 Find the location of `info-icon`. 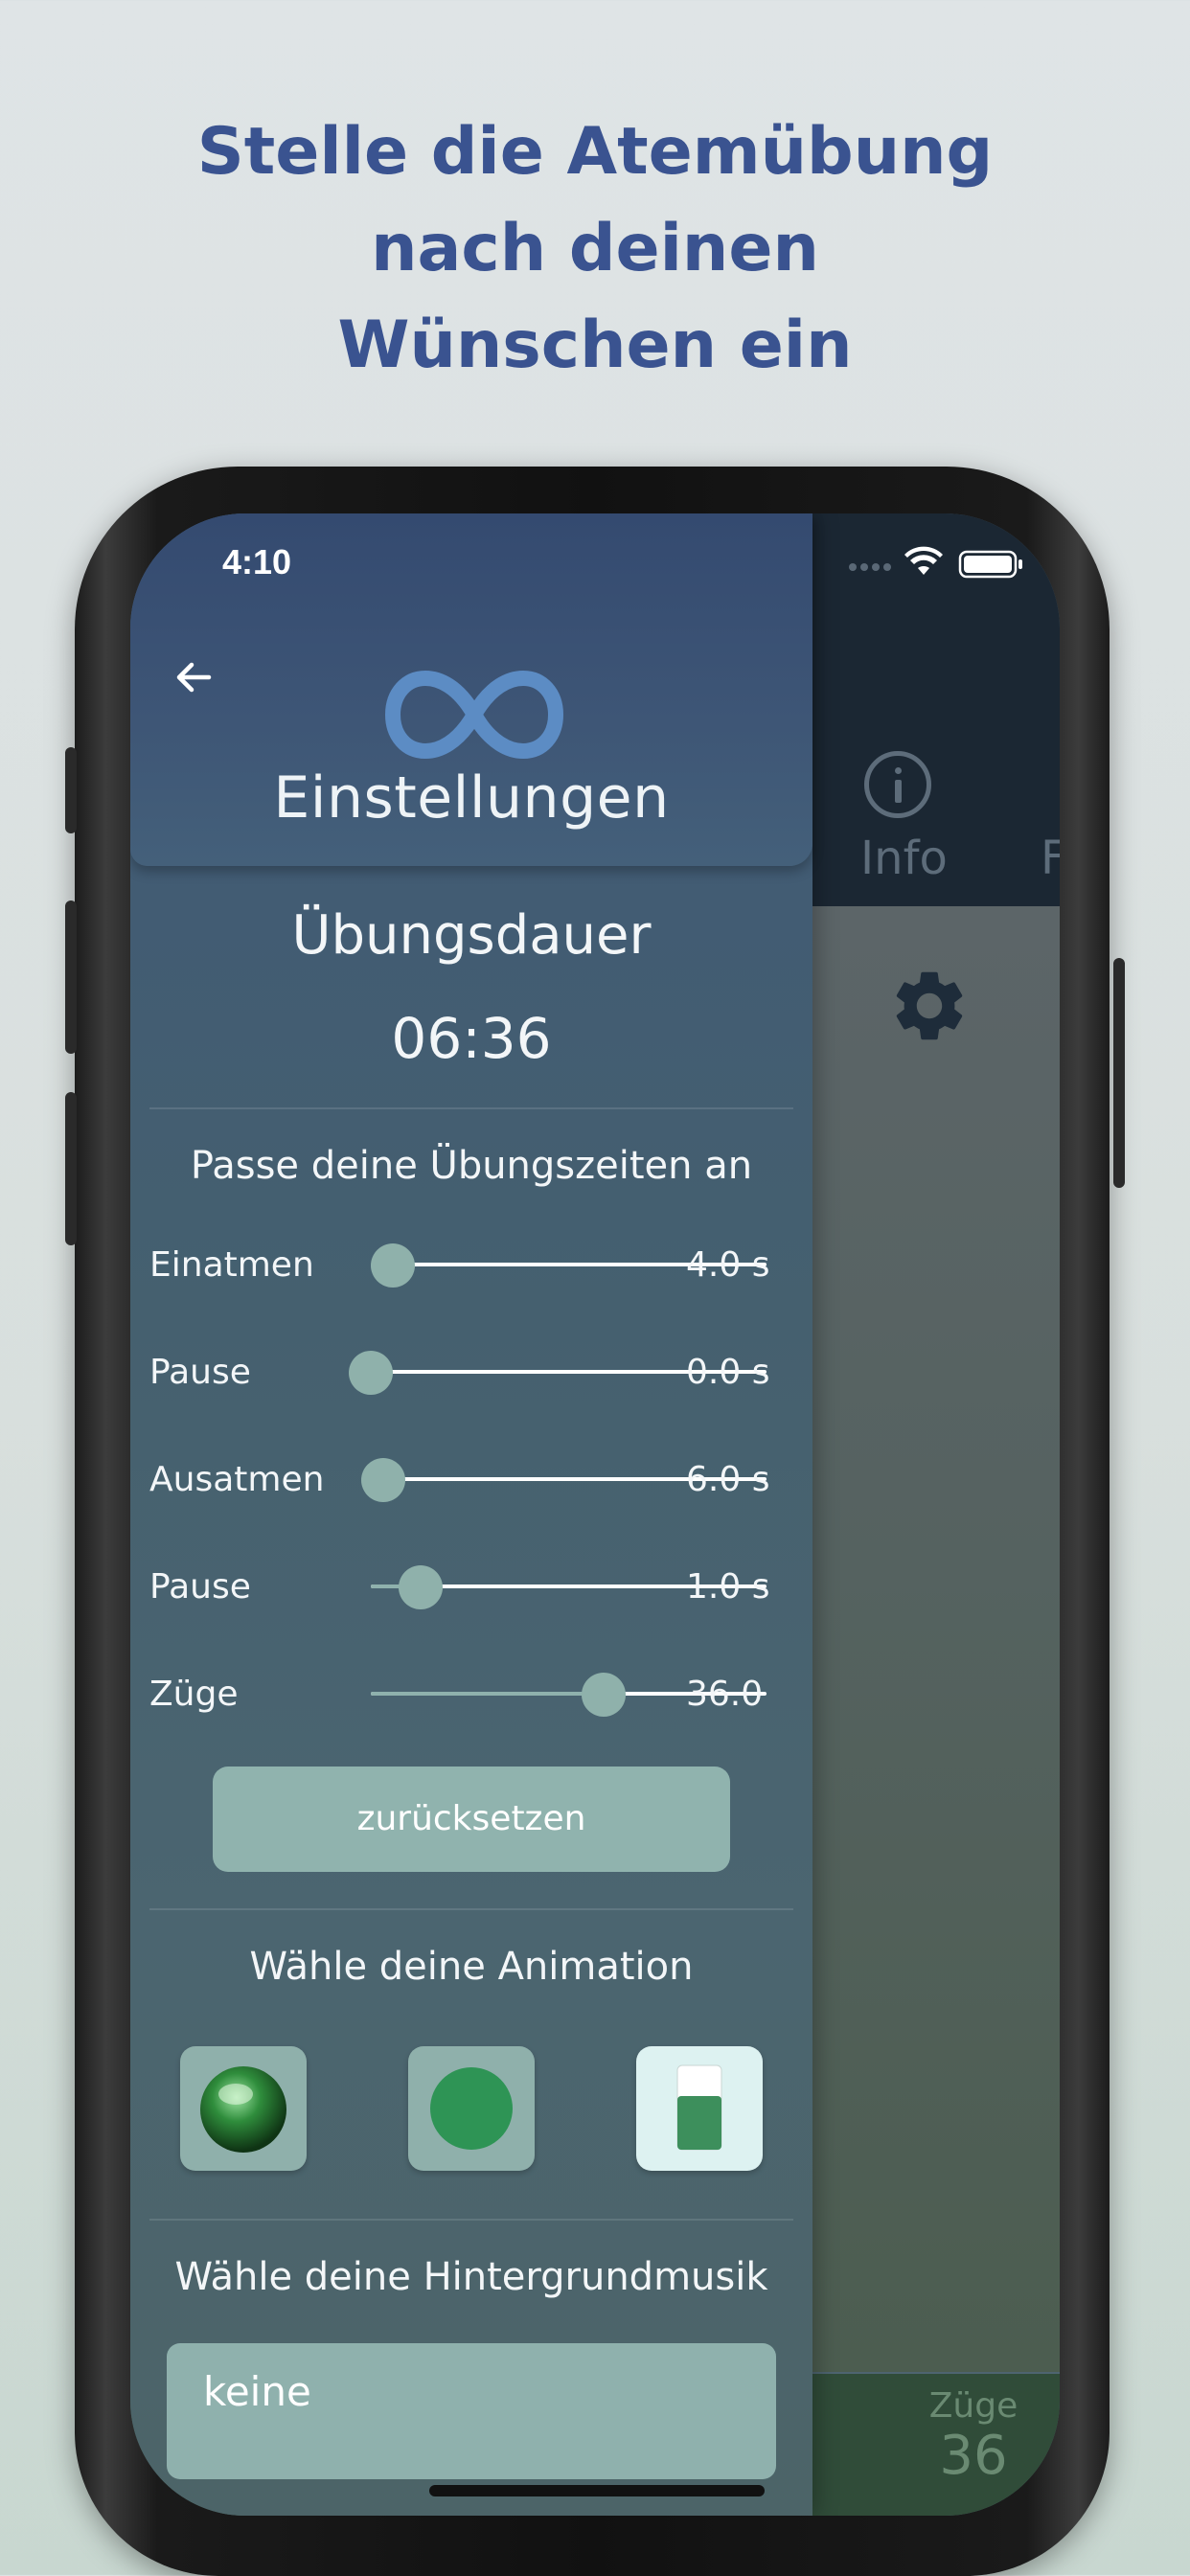

info-icon is located at coordinates (898, 785).